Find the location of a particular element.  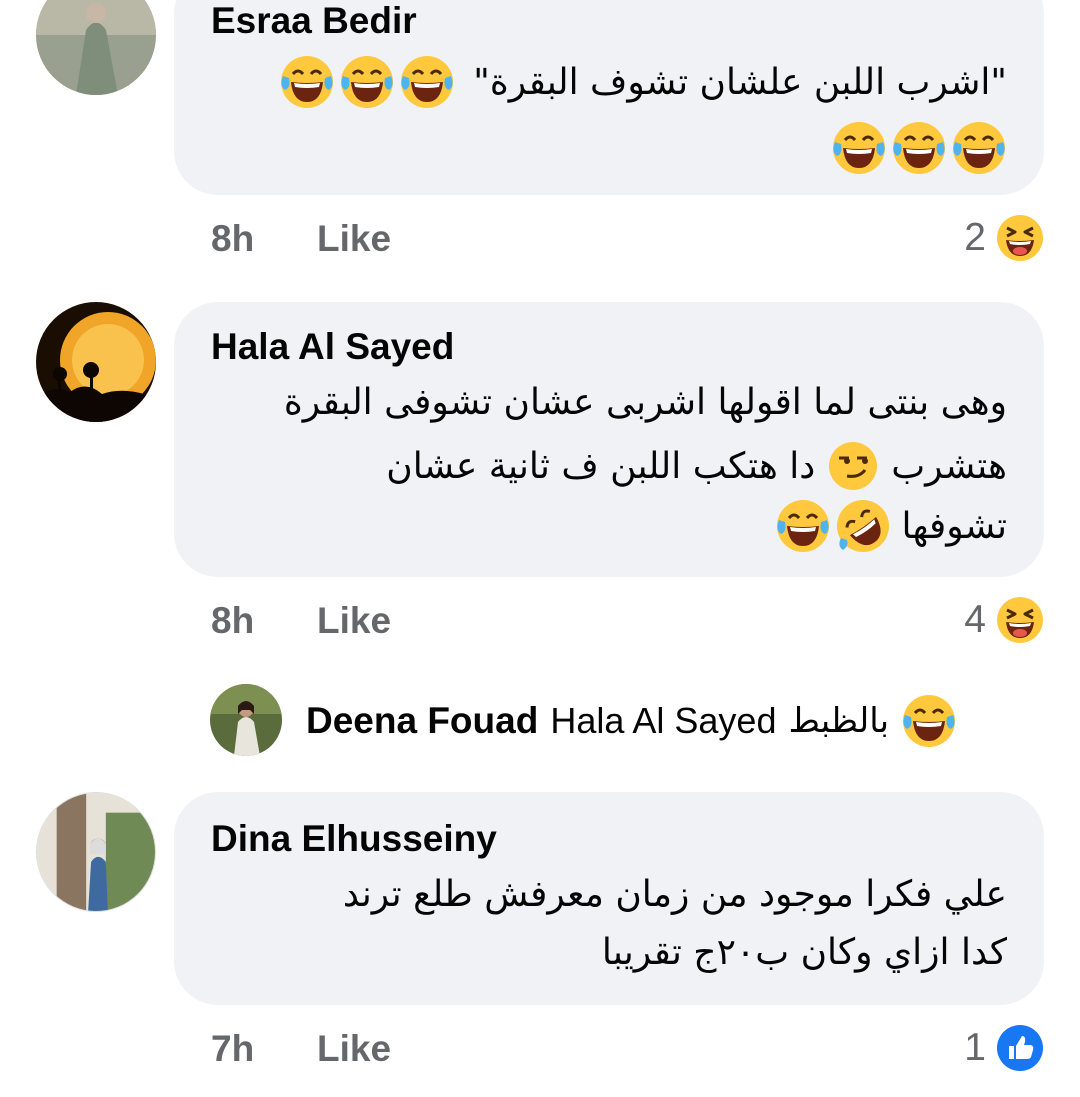

reaction-summary: 2 is located at coordinates (1004, 238).